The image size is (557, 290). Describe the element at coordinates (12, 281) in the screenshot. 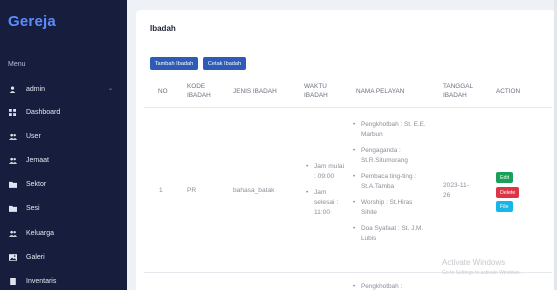

I see `box-icon` at that location.